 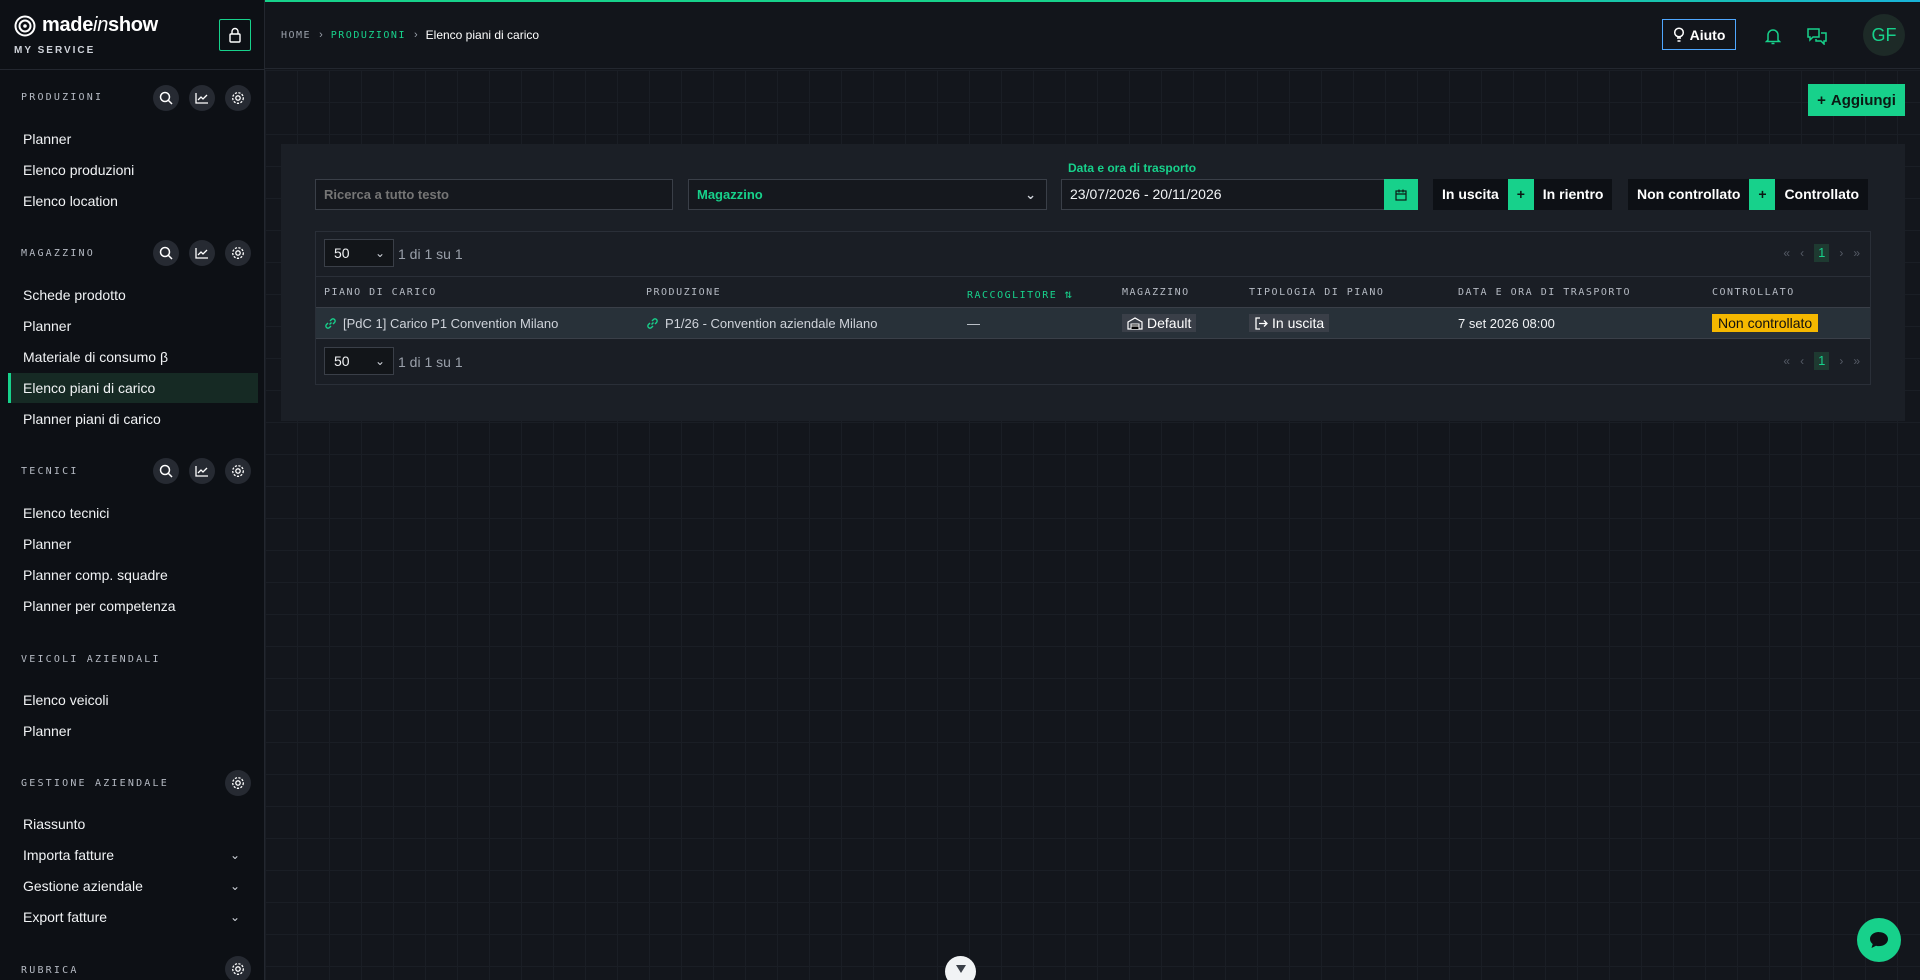 I want to click on bell-icon, so click(x=1773, y=37).